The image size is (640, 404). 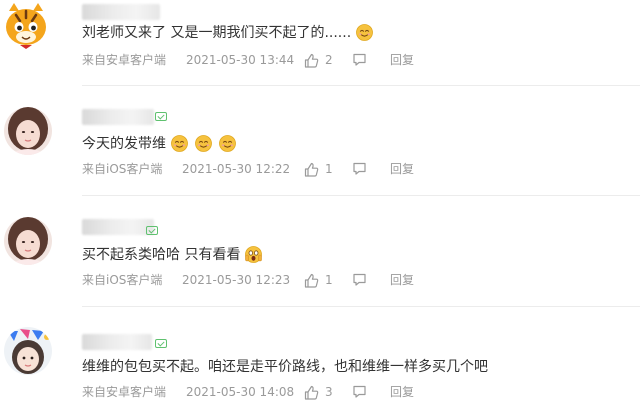 What do you see at coordinates (254, 254) in the screenshot?
I see `scared-emoji-icon` at bounding box center [254, 254].